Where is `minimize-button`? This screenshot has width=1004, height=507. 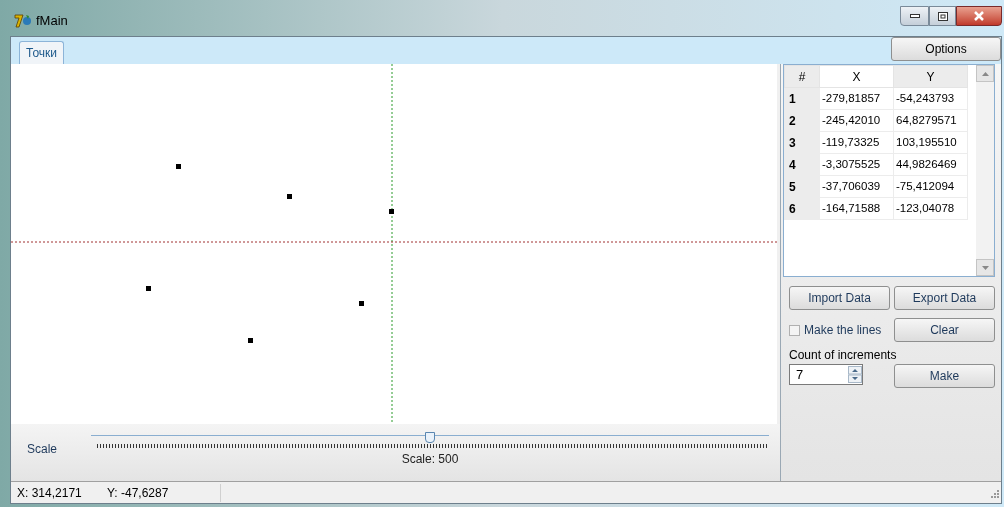 minimize-button is located at coordinates (914, 16).